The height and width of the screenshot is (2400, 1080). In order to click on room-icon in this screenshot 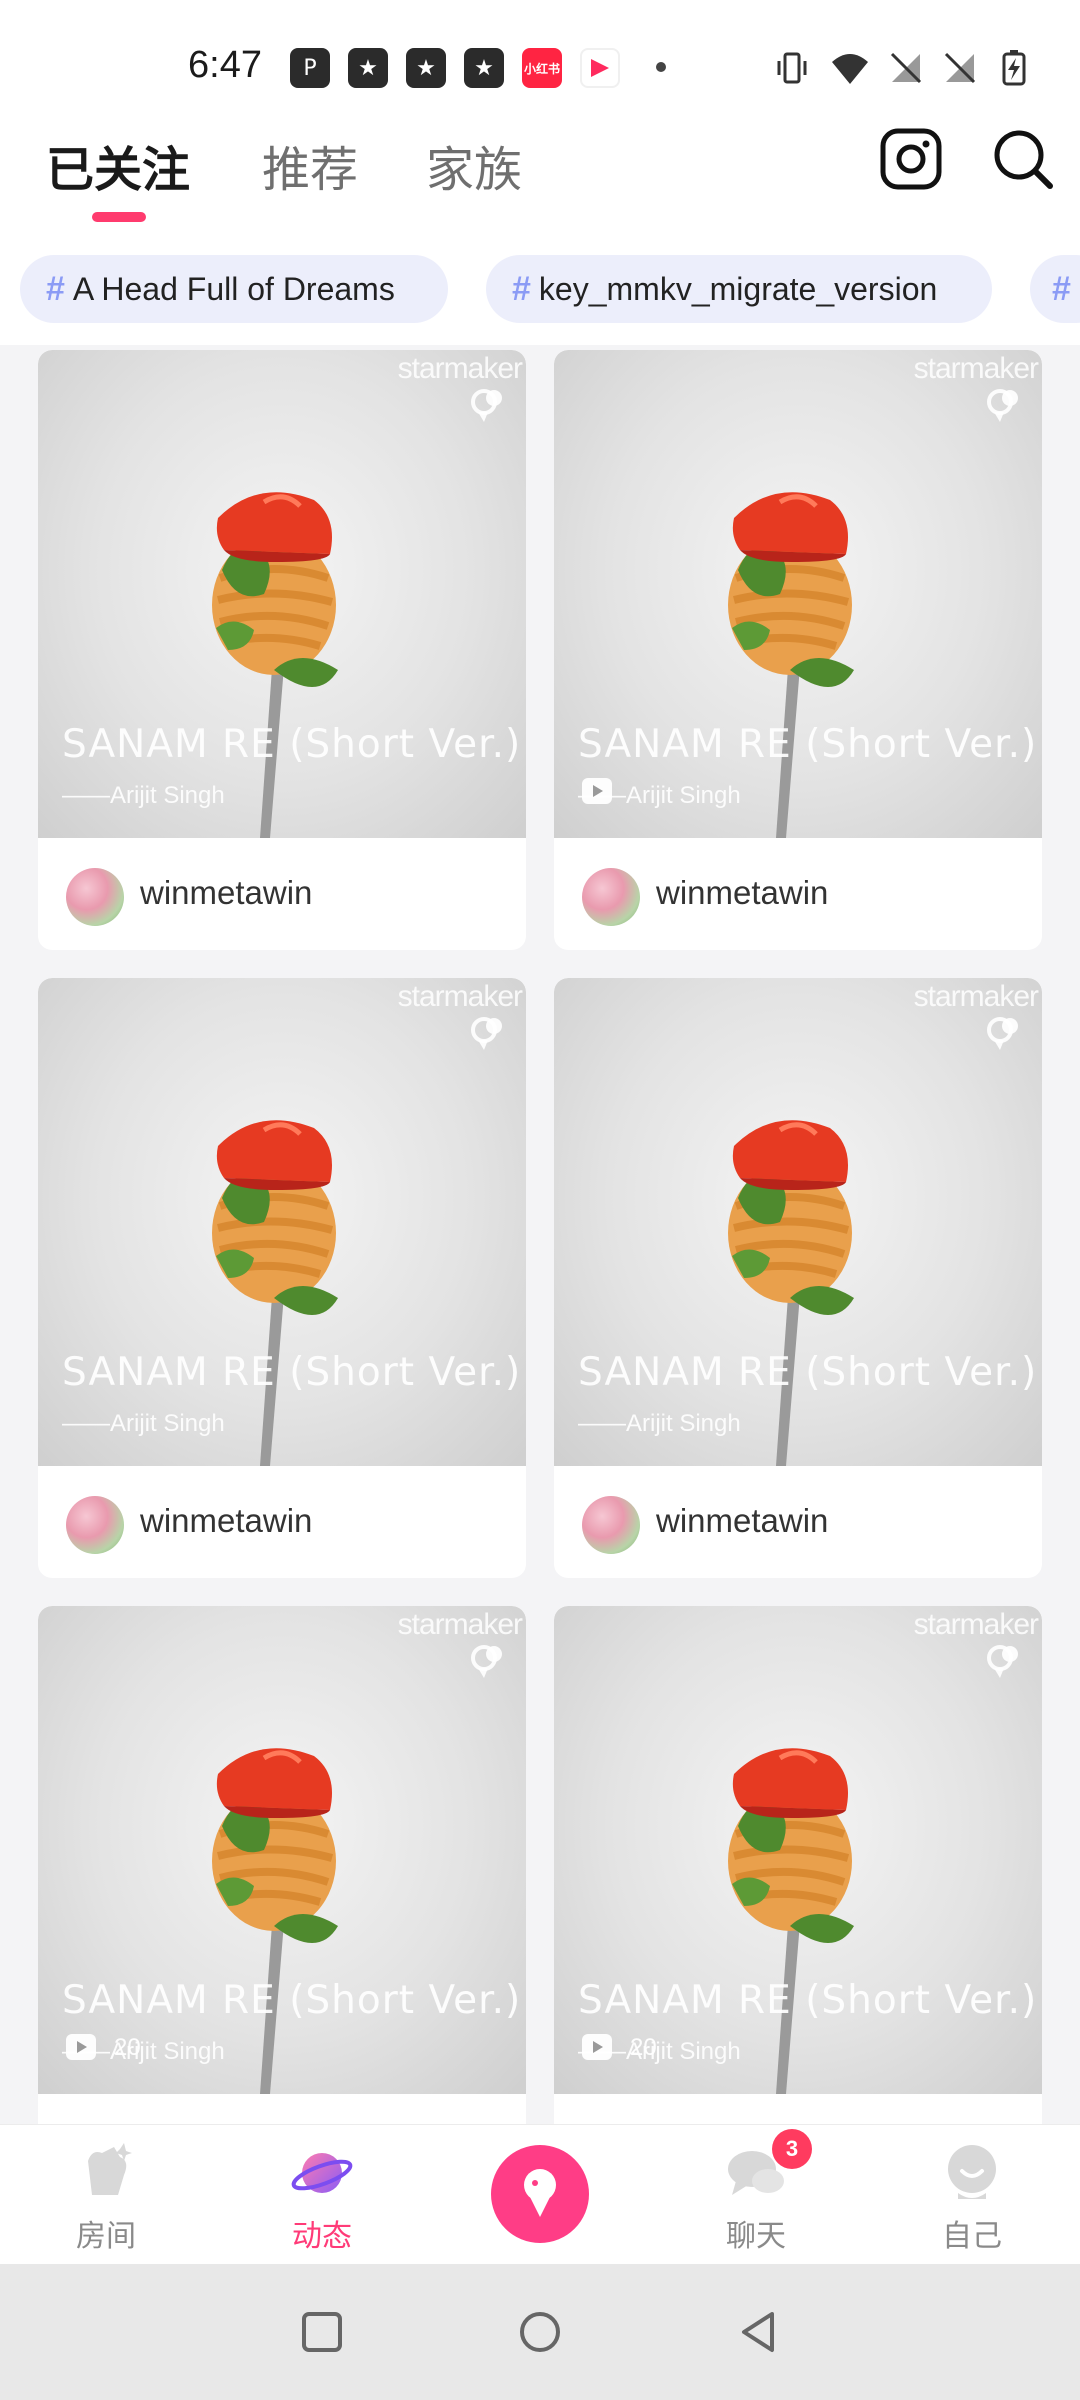, I will do `click(110, 2169)`.